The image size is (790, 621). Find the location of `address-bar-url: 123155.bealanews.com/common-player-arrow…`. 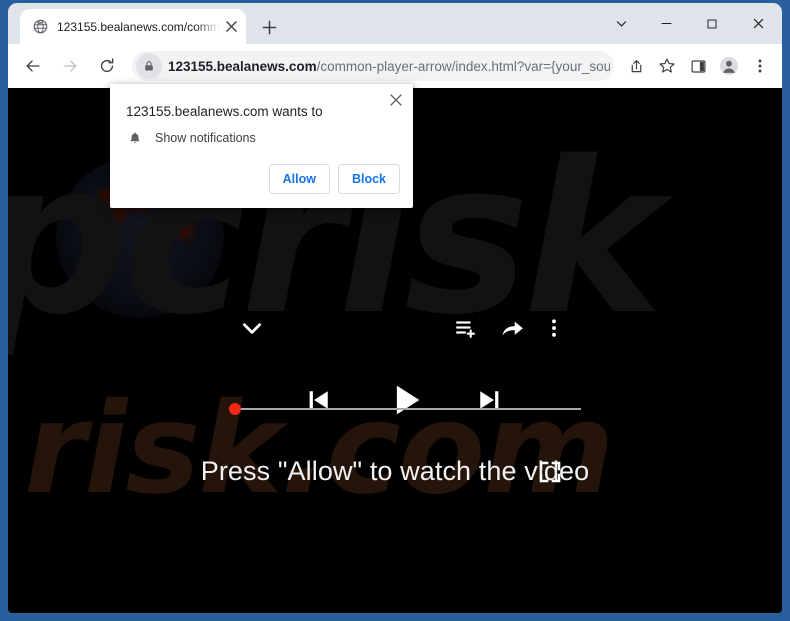

address-bar-url: 123155.bealanews.com/common-player-arrow… is located at coordinates (389, 66).